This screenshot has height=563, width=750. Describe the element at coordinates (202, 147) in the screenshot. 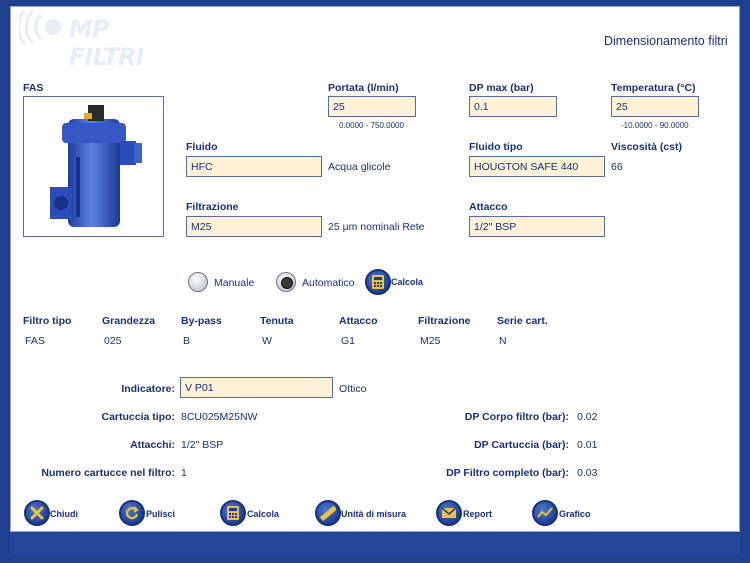

I see `fluido-label: Fluido` at that location.